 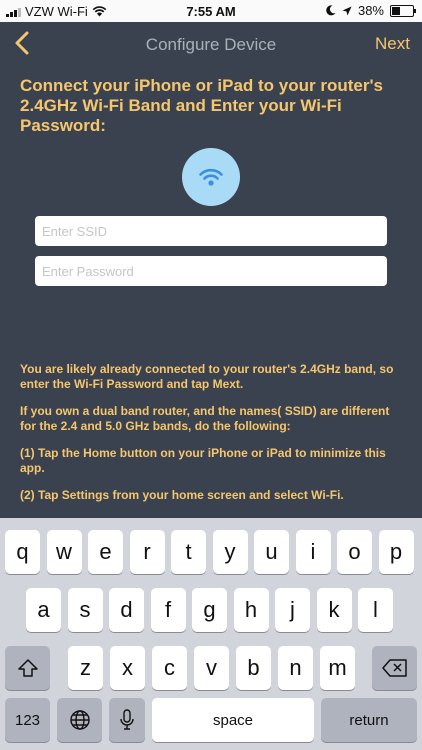 What do you see at coordinates (188, 552) in the screenshot?
I see `key-t: t` at bounding box center [188, 552].